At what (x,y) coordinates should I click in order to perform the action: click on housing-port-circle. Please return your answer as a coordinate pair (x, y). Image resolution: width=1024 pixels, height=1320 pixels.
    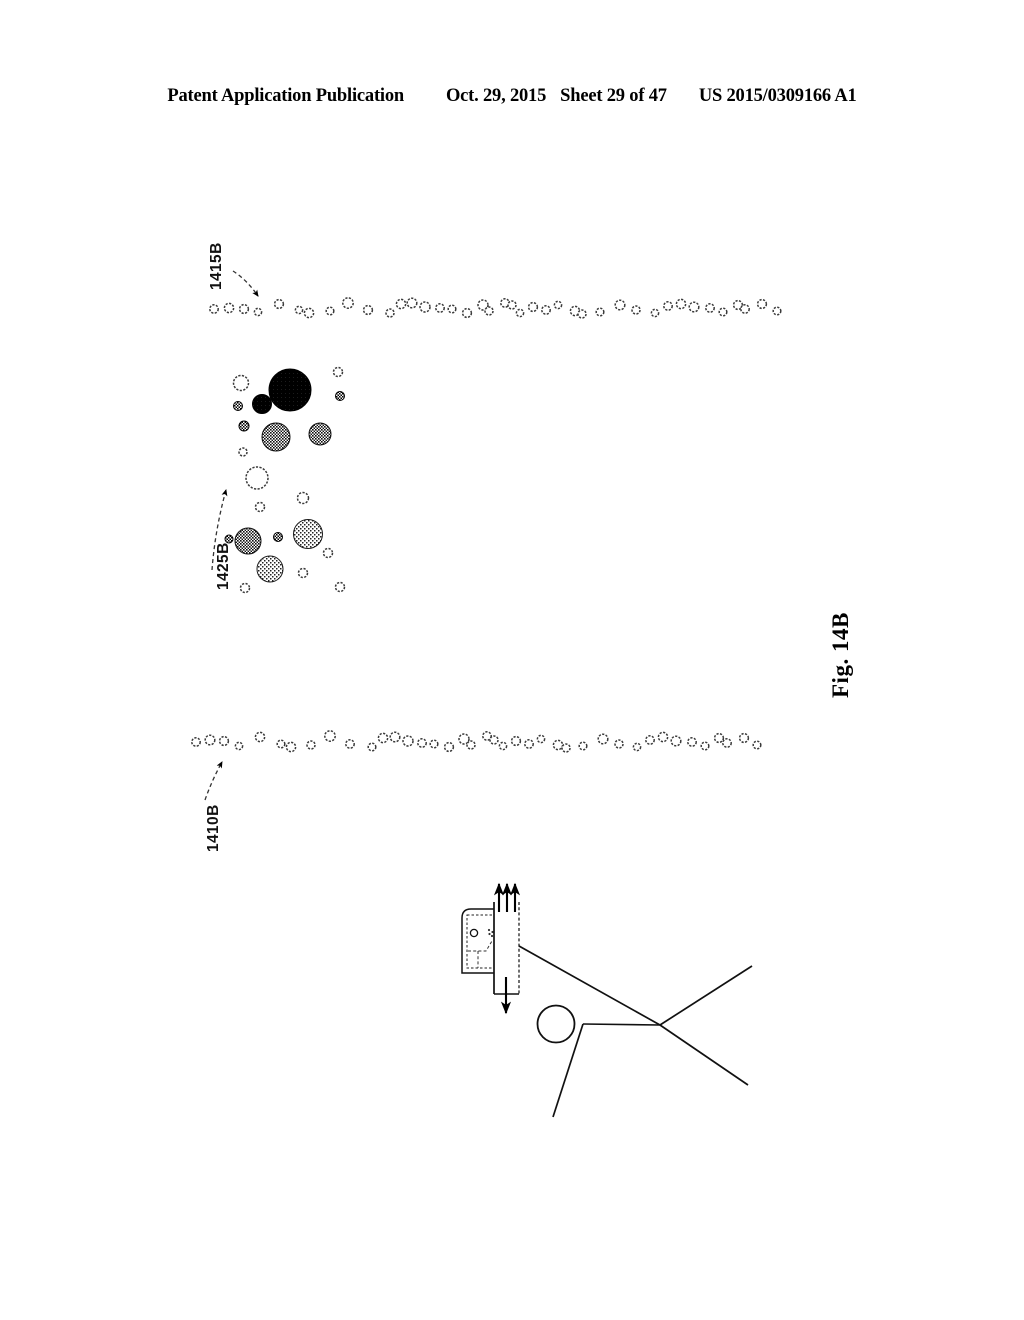
    Looking at the image, I should click on (474, 933).